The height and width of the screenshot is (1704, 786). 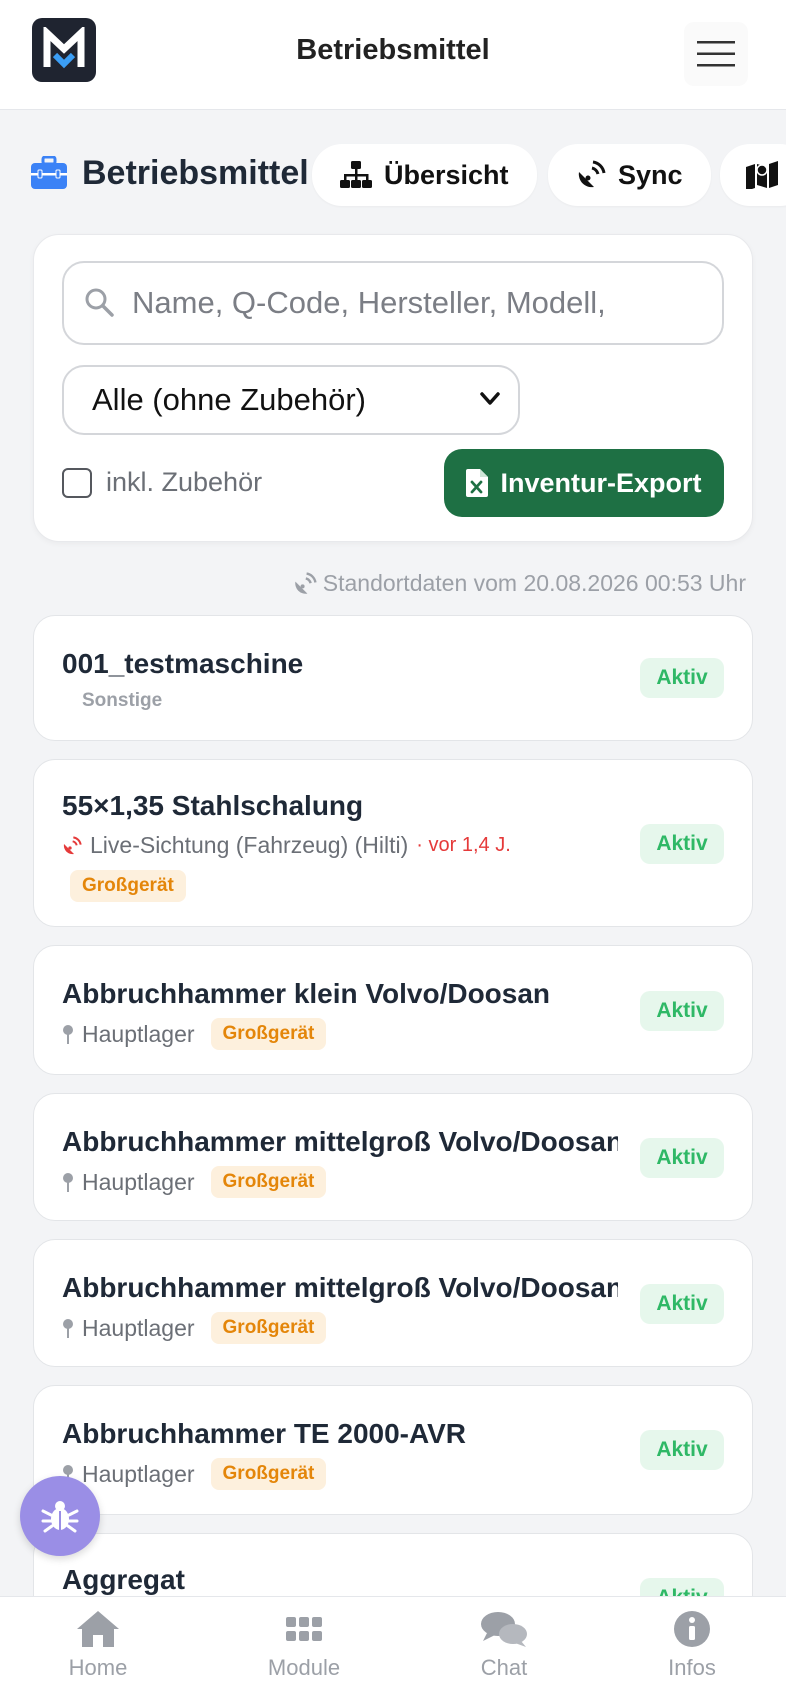 I want to click on item-name: Abbruchhammer klein Volvo/Doosan, so click(x=306, y=993).